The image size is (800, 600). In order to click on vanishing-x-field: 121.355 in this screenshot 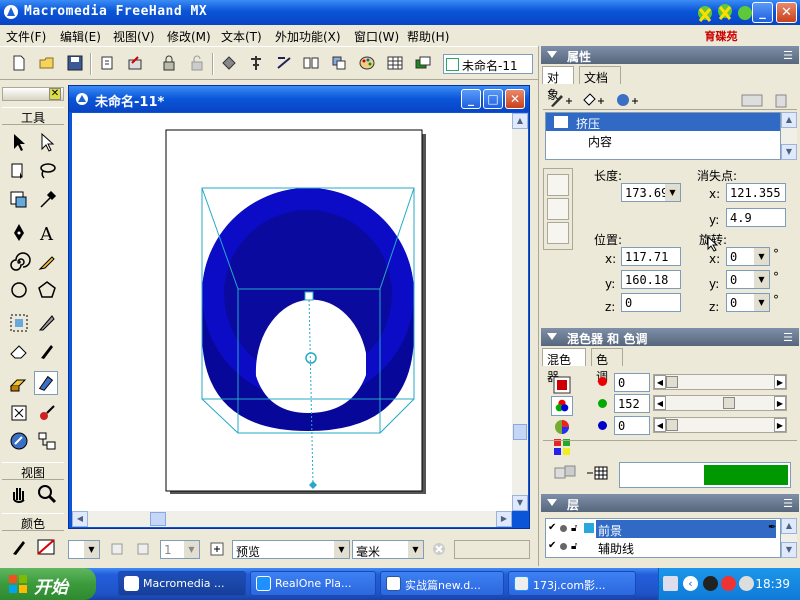, I will do `click(756, 192)`.